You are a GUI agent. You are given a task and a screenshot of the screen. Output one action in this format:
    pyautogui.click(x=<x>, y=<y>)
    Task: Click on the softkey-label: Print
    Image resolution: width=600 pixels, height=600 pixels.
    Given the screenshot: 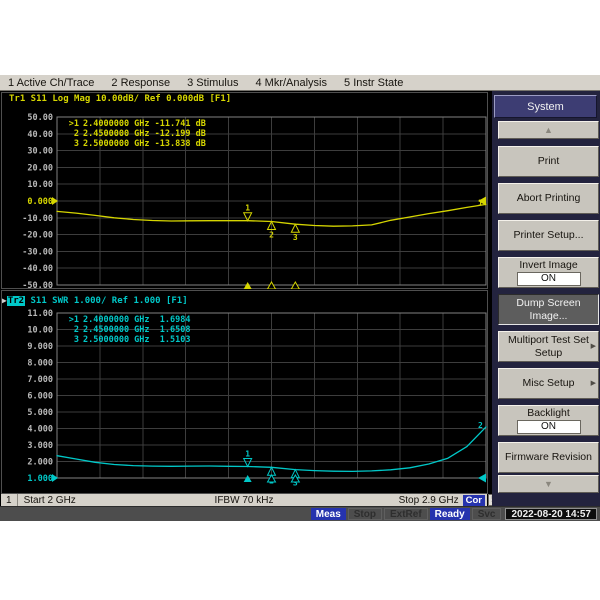 What is the action you would take?
    pyautogui.click(x=548, y=161)
    